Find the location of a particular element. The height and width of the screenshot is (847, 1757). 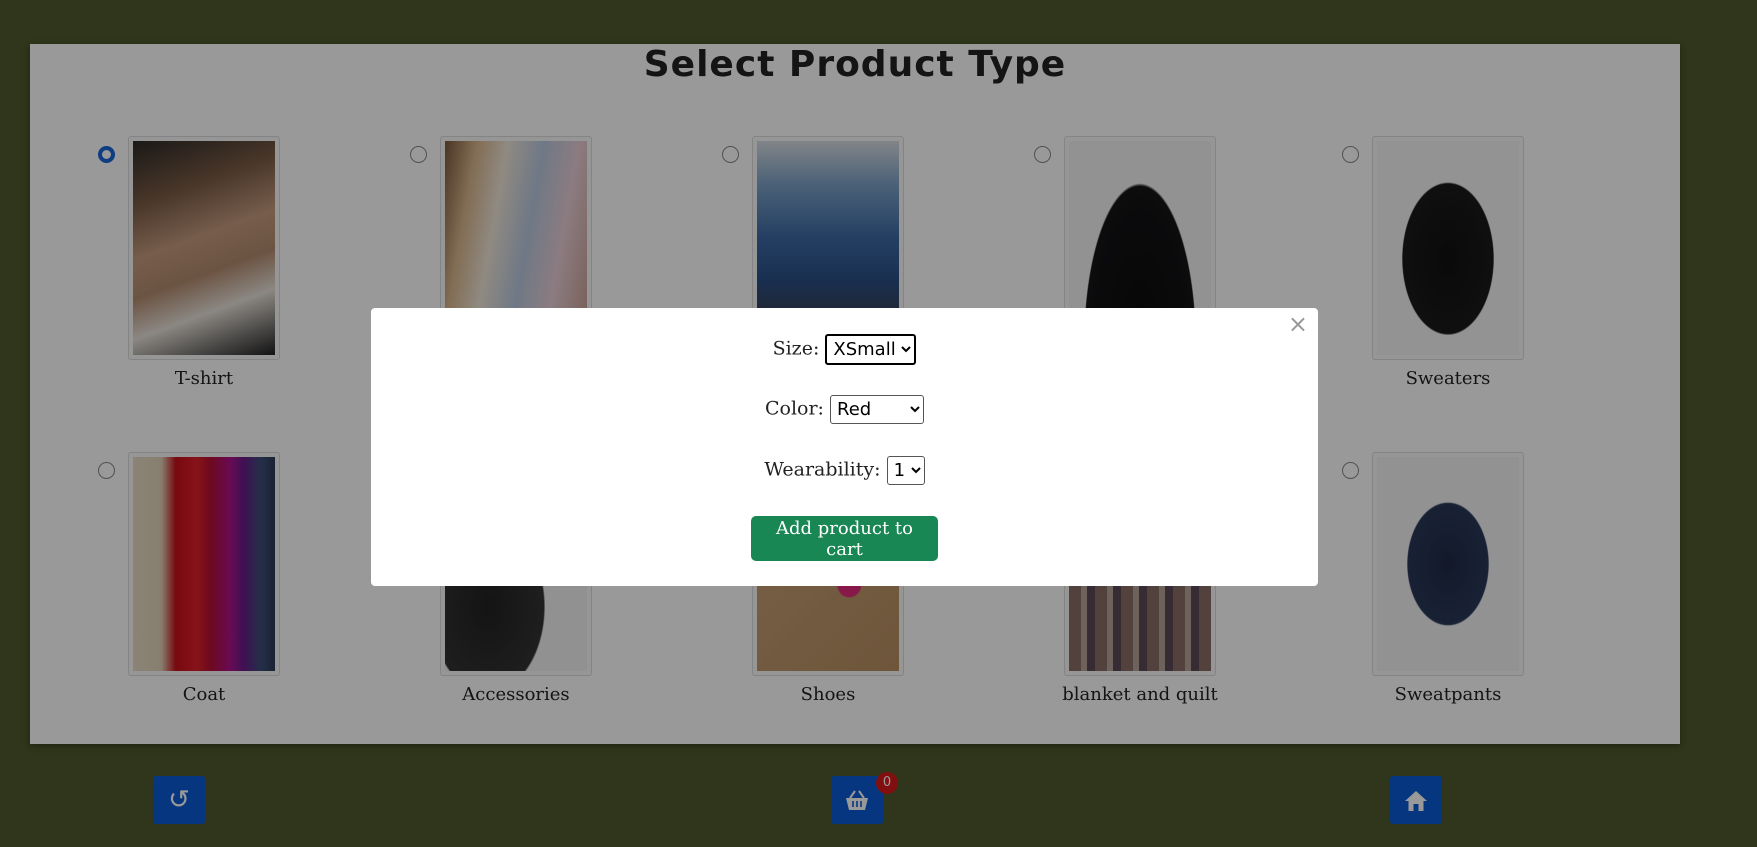

color-select: Red is located at coordinates (877, 409).